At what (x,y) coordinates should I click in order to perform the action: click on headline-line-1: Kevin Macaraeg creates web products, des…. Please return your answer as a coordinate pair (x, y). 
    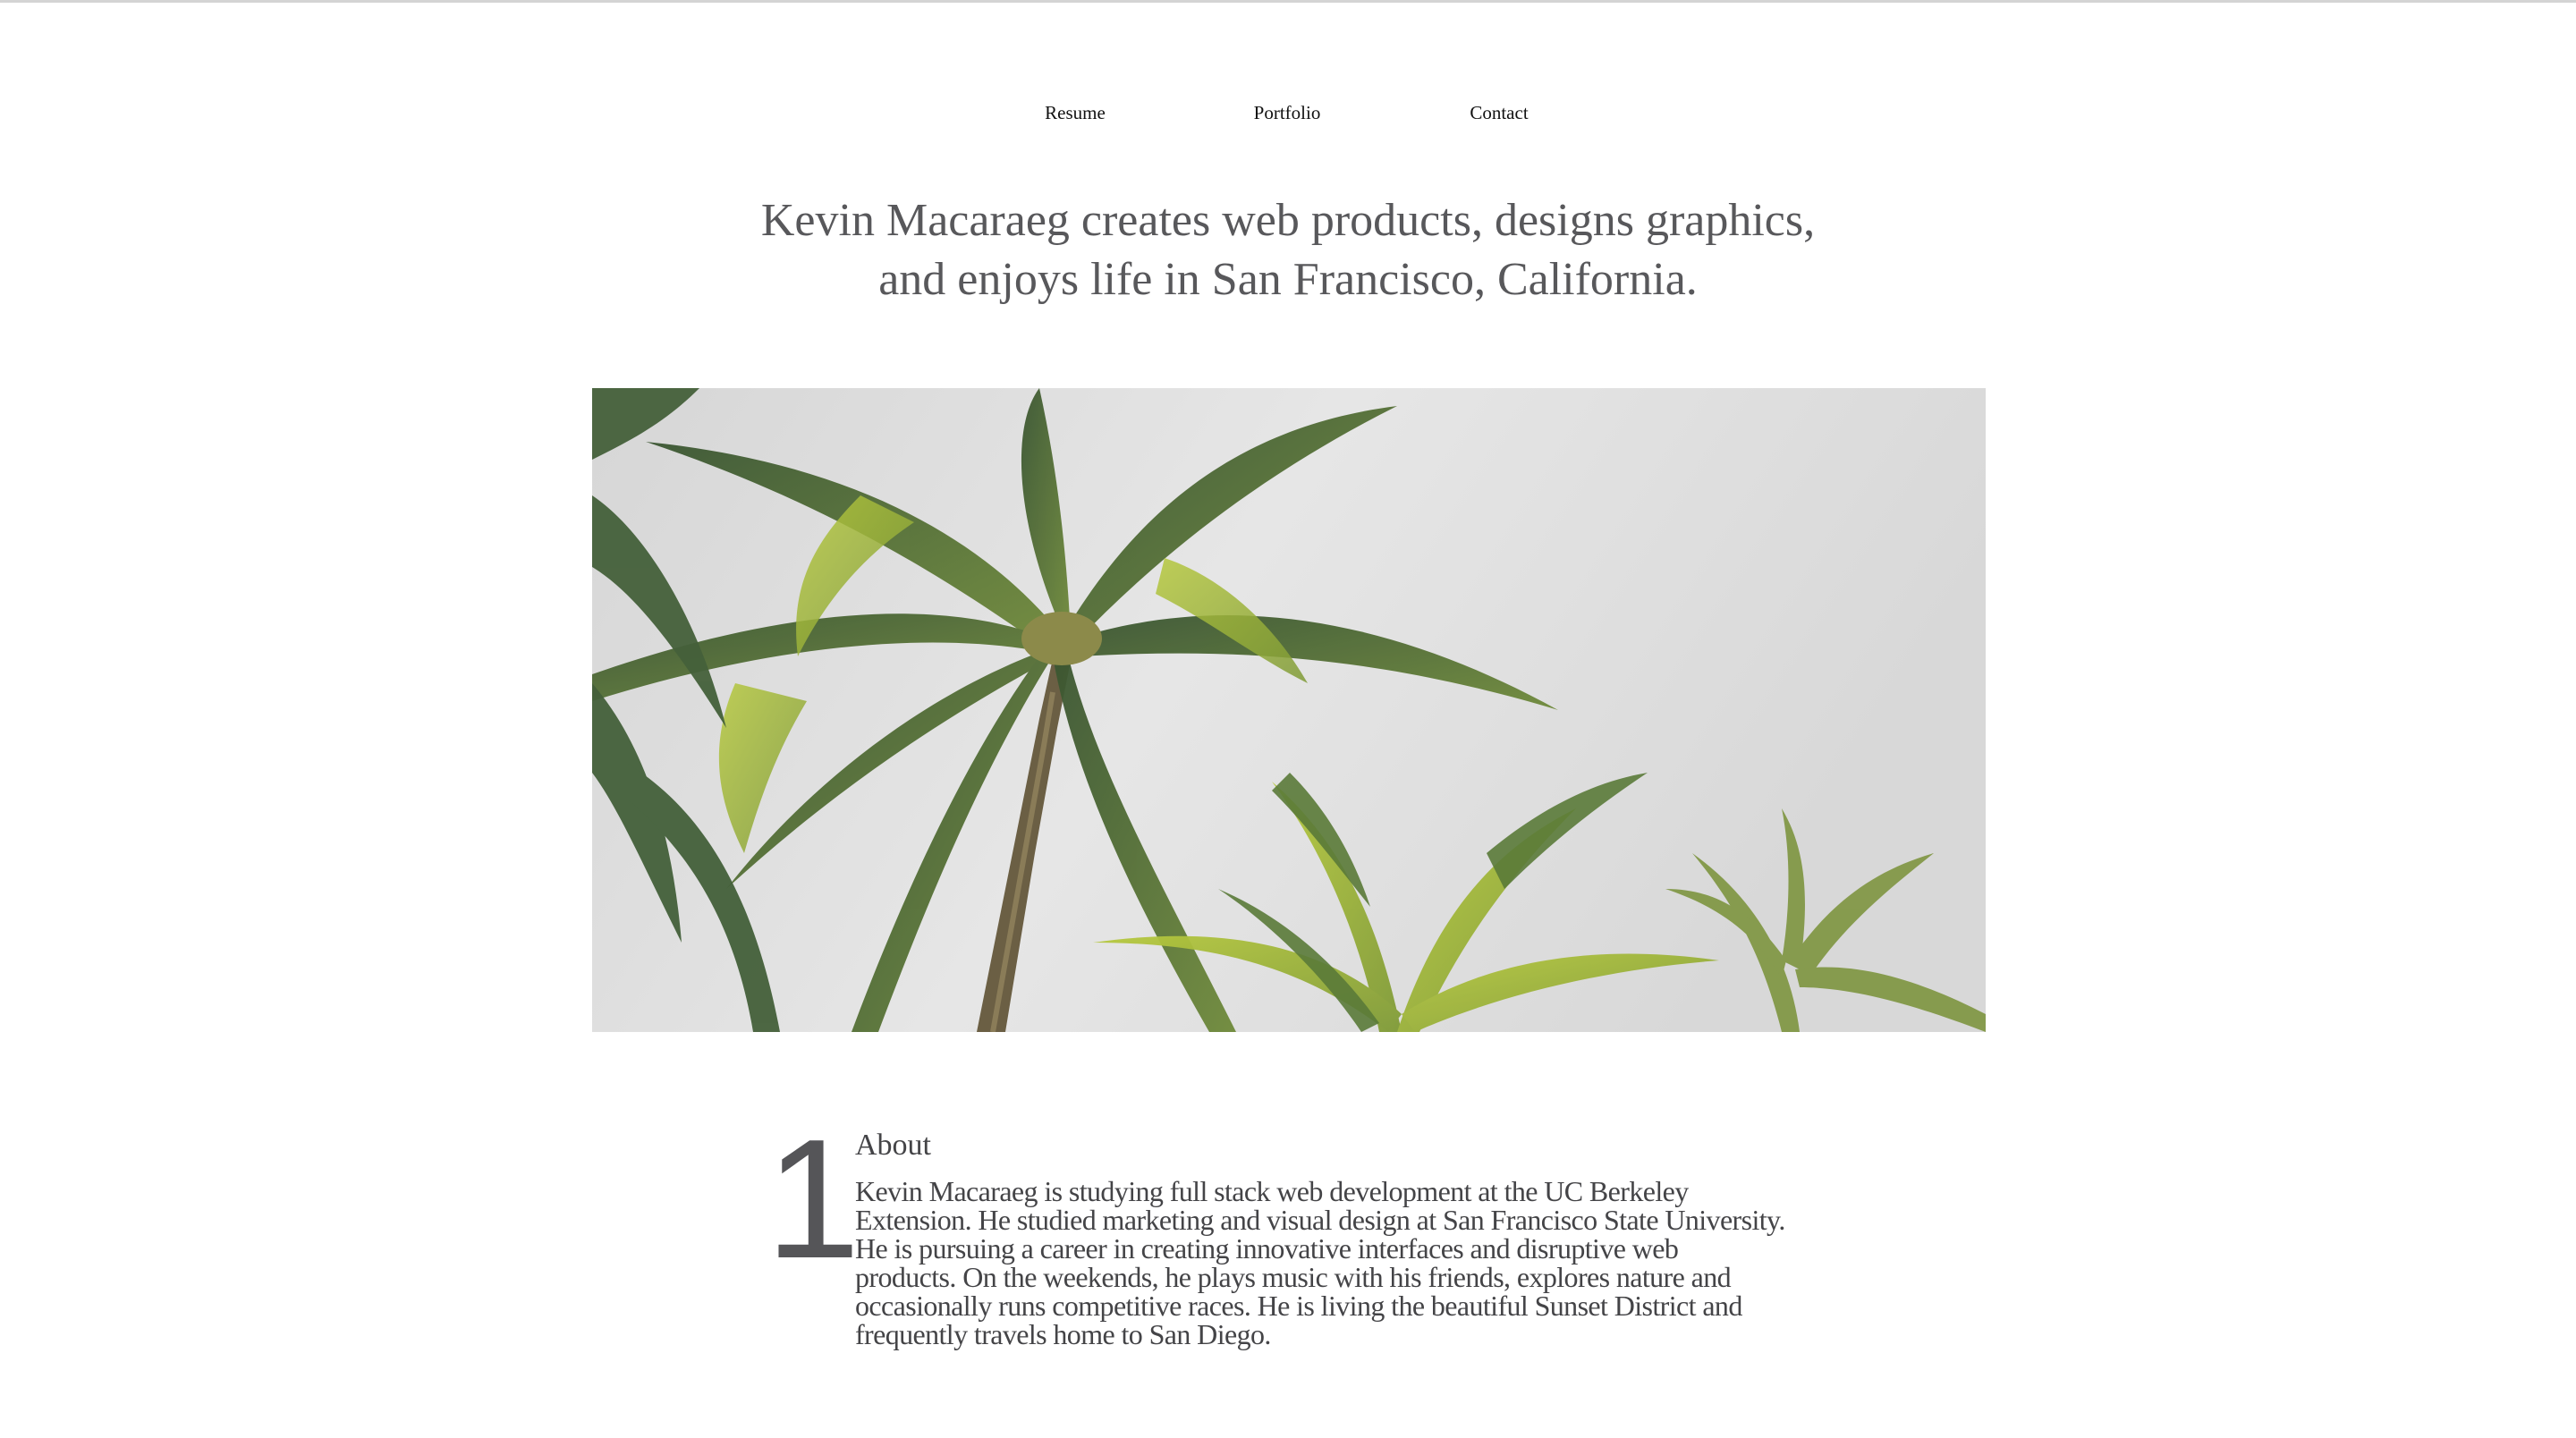
    Looking at the image, I should click on (1288, 220).